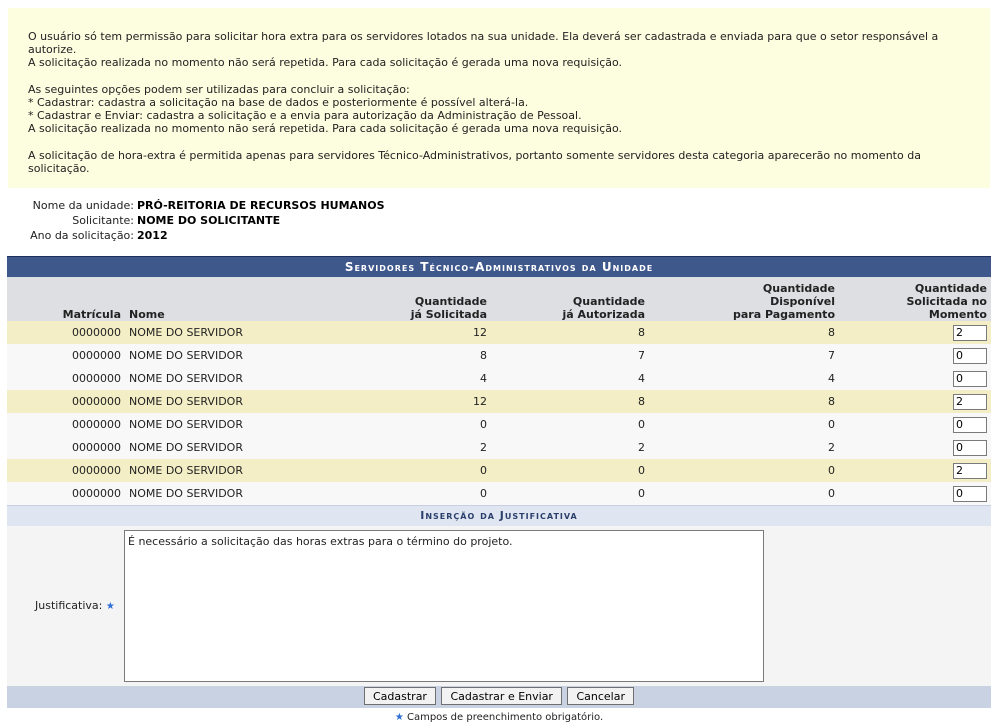  Describe the element at coordinates (501, 696) in the screenshot. I see `cadastrar-enviar-button: Cadastrar e Enviar` at that location.